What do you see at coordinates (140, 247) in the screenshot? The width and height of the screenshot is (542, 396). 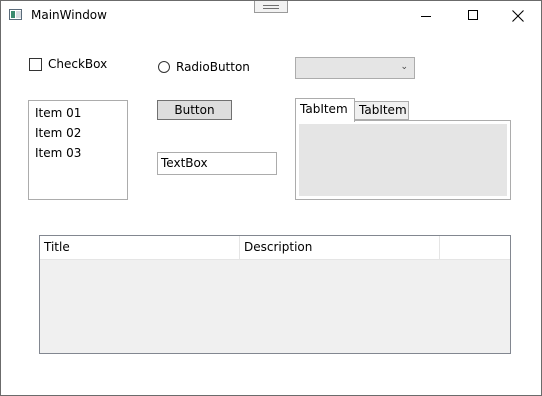 I see `column-header-title: Title` at bounding box center [140, 247].